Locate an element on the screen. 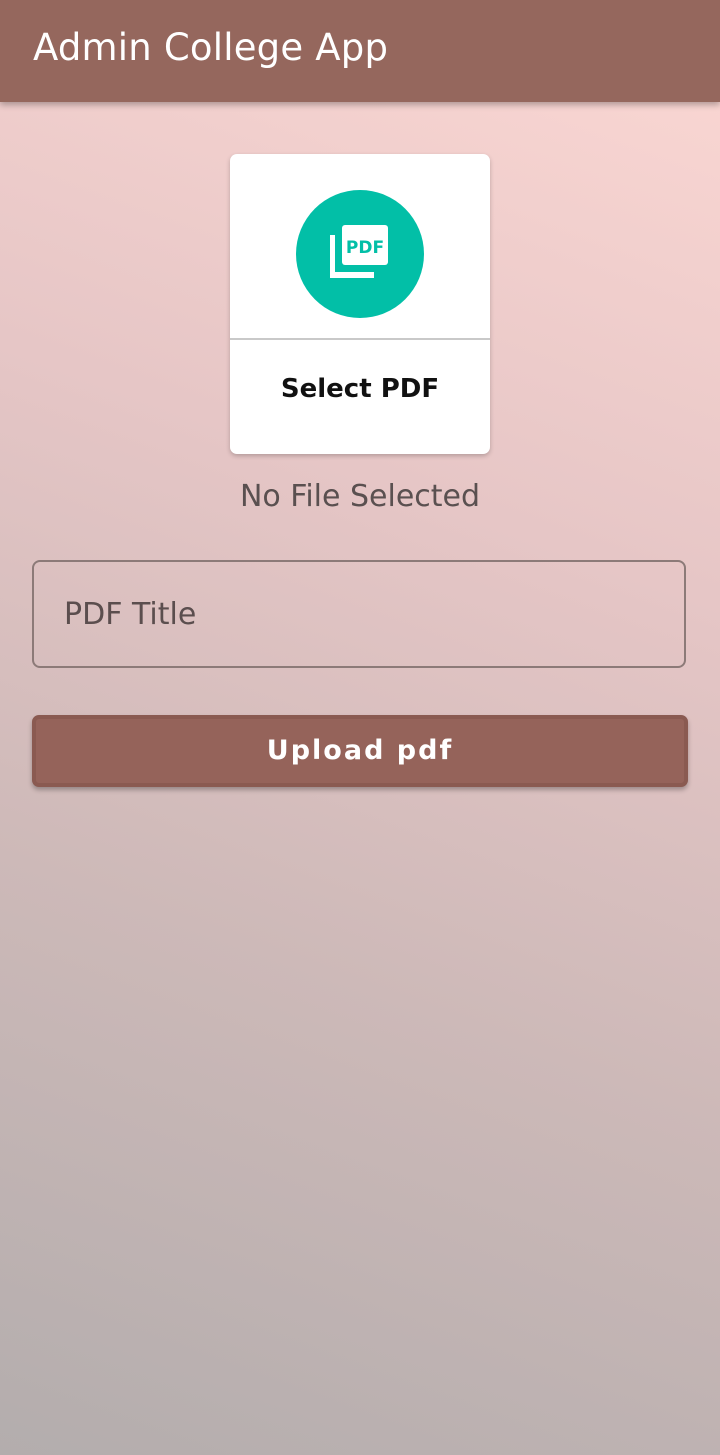 The height and width of the screenshot is (1455, 720). pdf-file-icon: PDF is located at coordinates (359, 251).